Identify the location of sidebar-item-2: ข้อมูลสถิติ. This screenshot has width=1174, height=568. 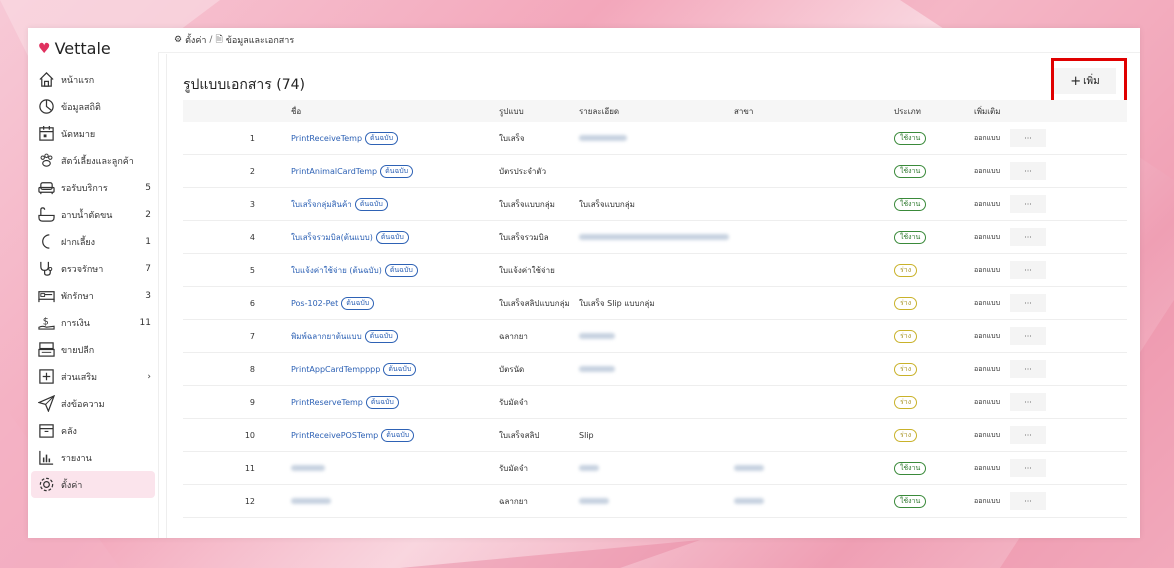
(93, 106).